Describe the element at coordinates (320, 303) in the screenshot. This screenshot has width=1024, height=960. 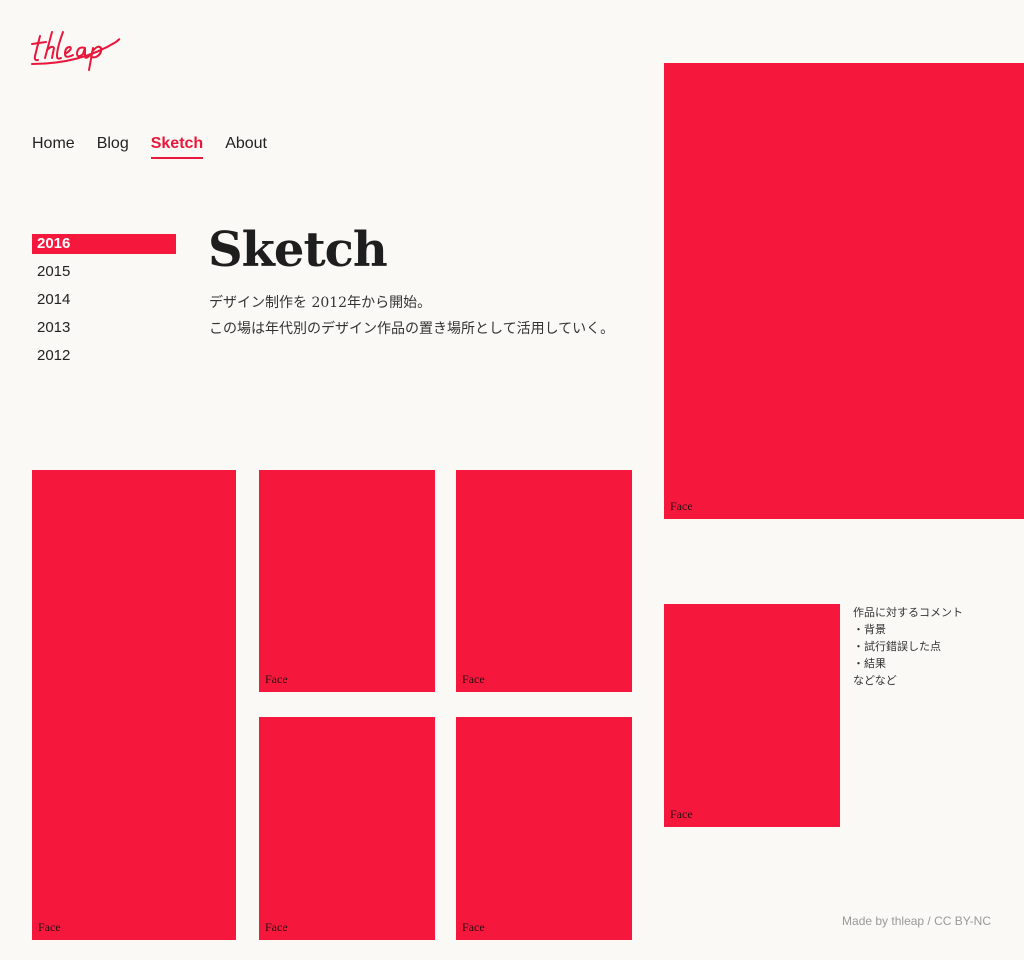
I see `description-line-1: デザイン制作を 2012年から開始。` at that location.